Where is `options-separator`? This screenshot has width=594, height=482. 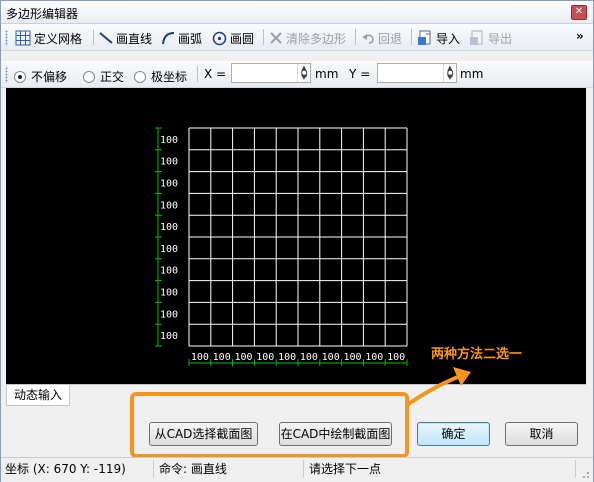
options-separator is located at coordinates (197, 74).